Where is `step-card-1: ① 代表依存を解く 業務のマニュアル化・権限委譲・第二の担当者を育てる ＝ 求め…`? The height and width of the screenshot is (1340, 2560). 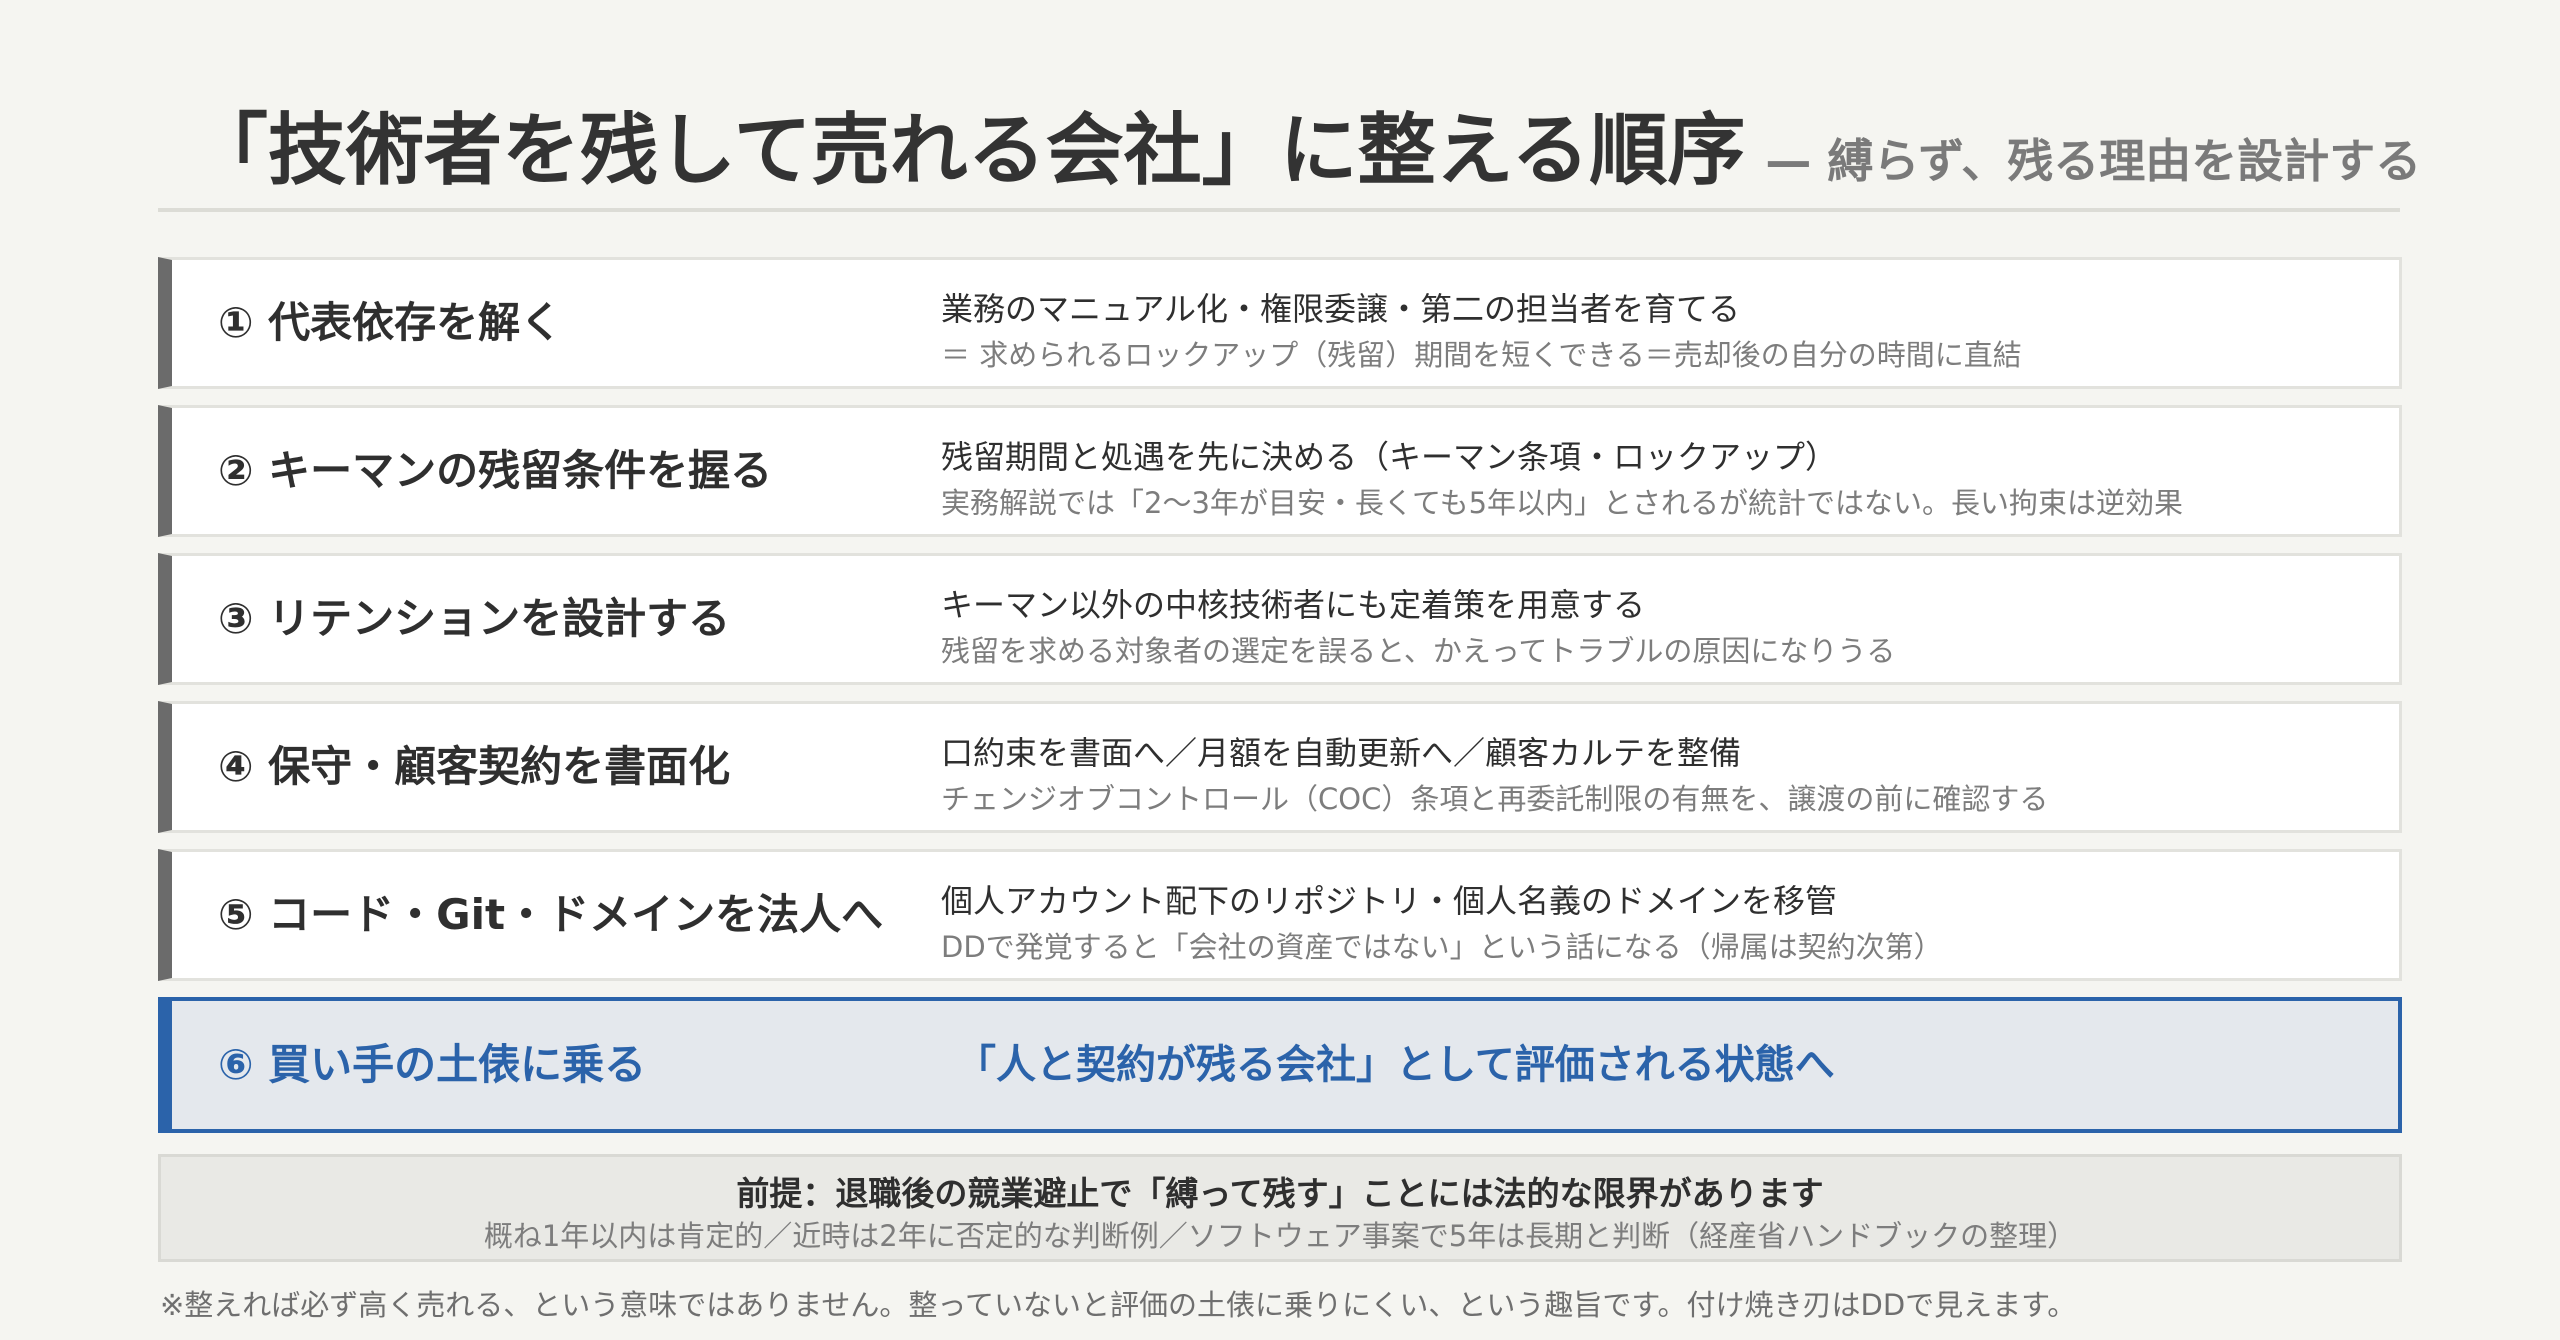
step-card-1: ① 代表依存を解く 業務のマニュアル化・権限委譲・第二の担当者を育てる ＝ 求め… is located at coordinates (1280, 323).